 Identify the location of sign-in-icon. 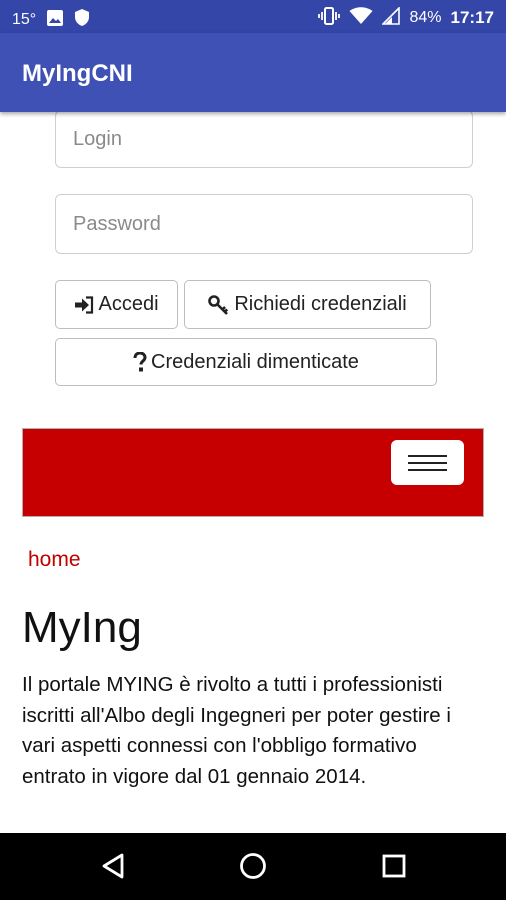
(84, 304).